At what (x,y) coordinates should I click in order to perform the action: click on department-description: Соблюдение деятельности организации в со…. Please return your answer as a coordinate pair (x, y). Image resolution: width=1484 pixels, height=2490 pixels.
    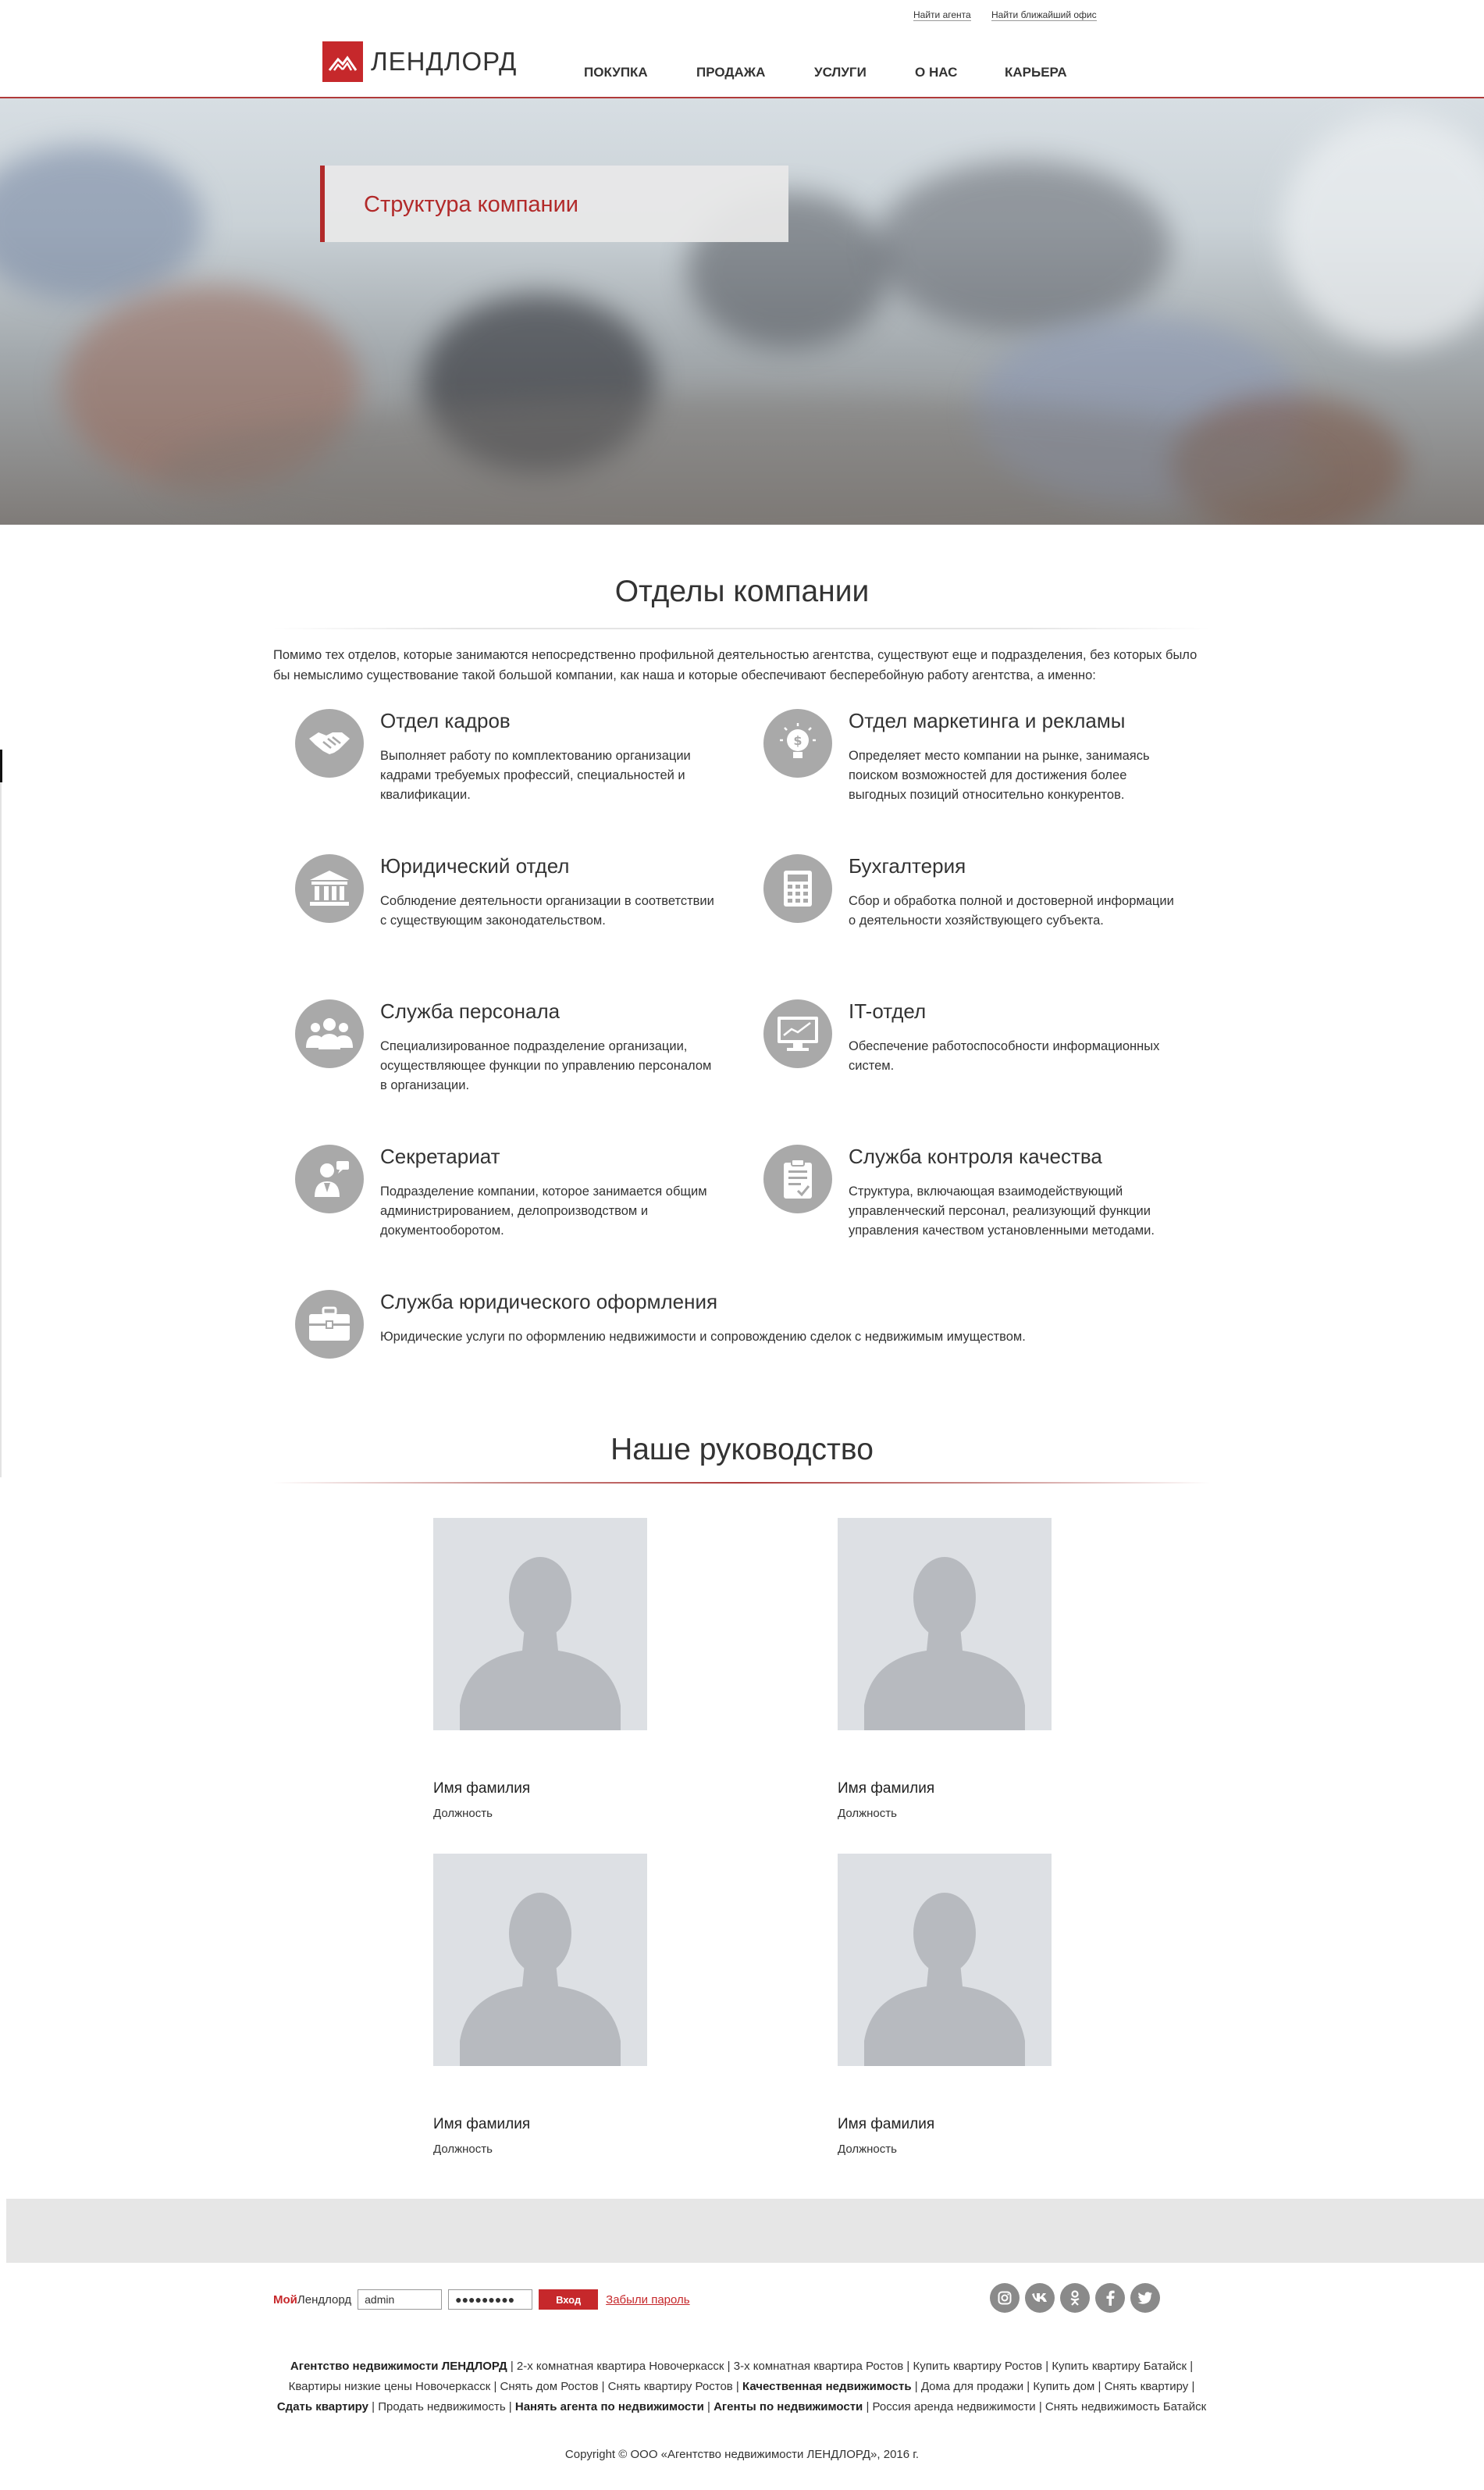
    Looking at the image, I should click on (547, 911).